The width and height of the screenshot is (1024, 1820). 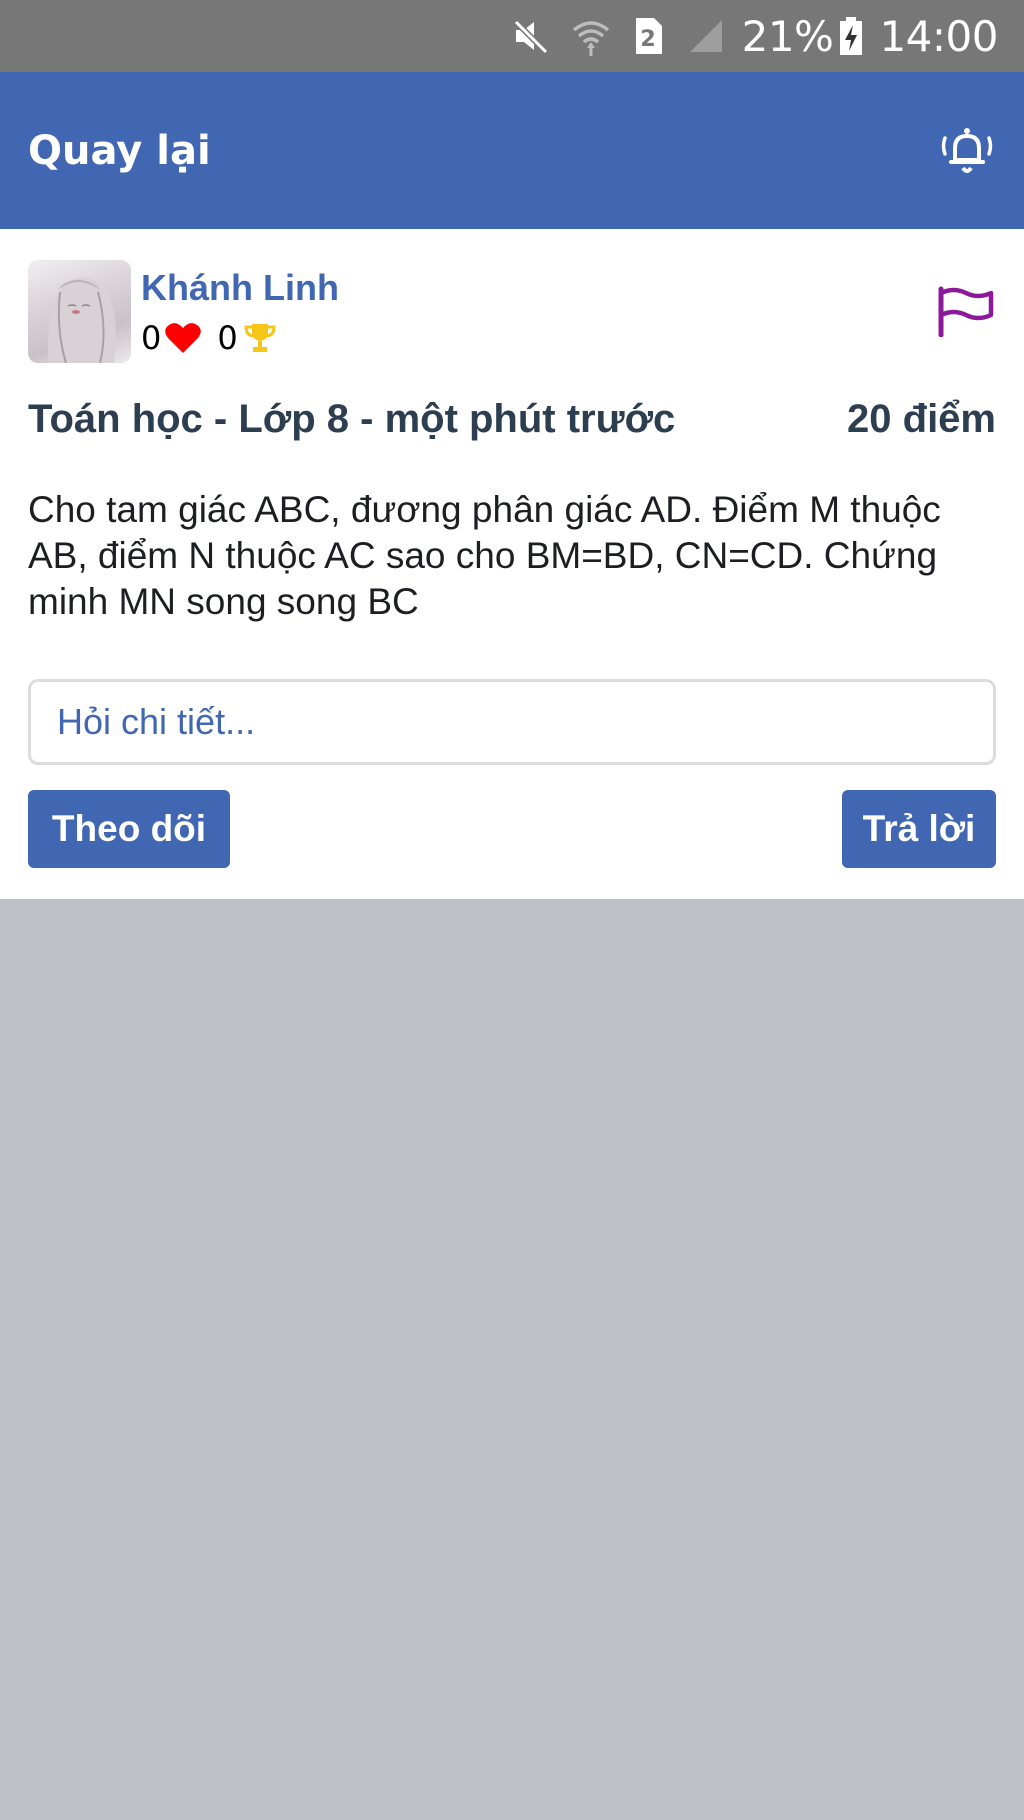 I want to click on trophies-count: 0, so click(x=227, y=338).